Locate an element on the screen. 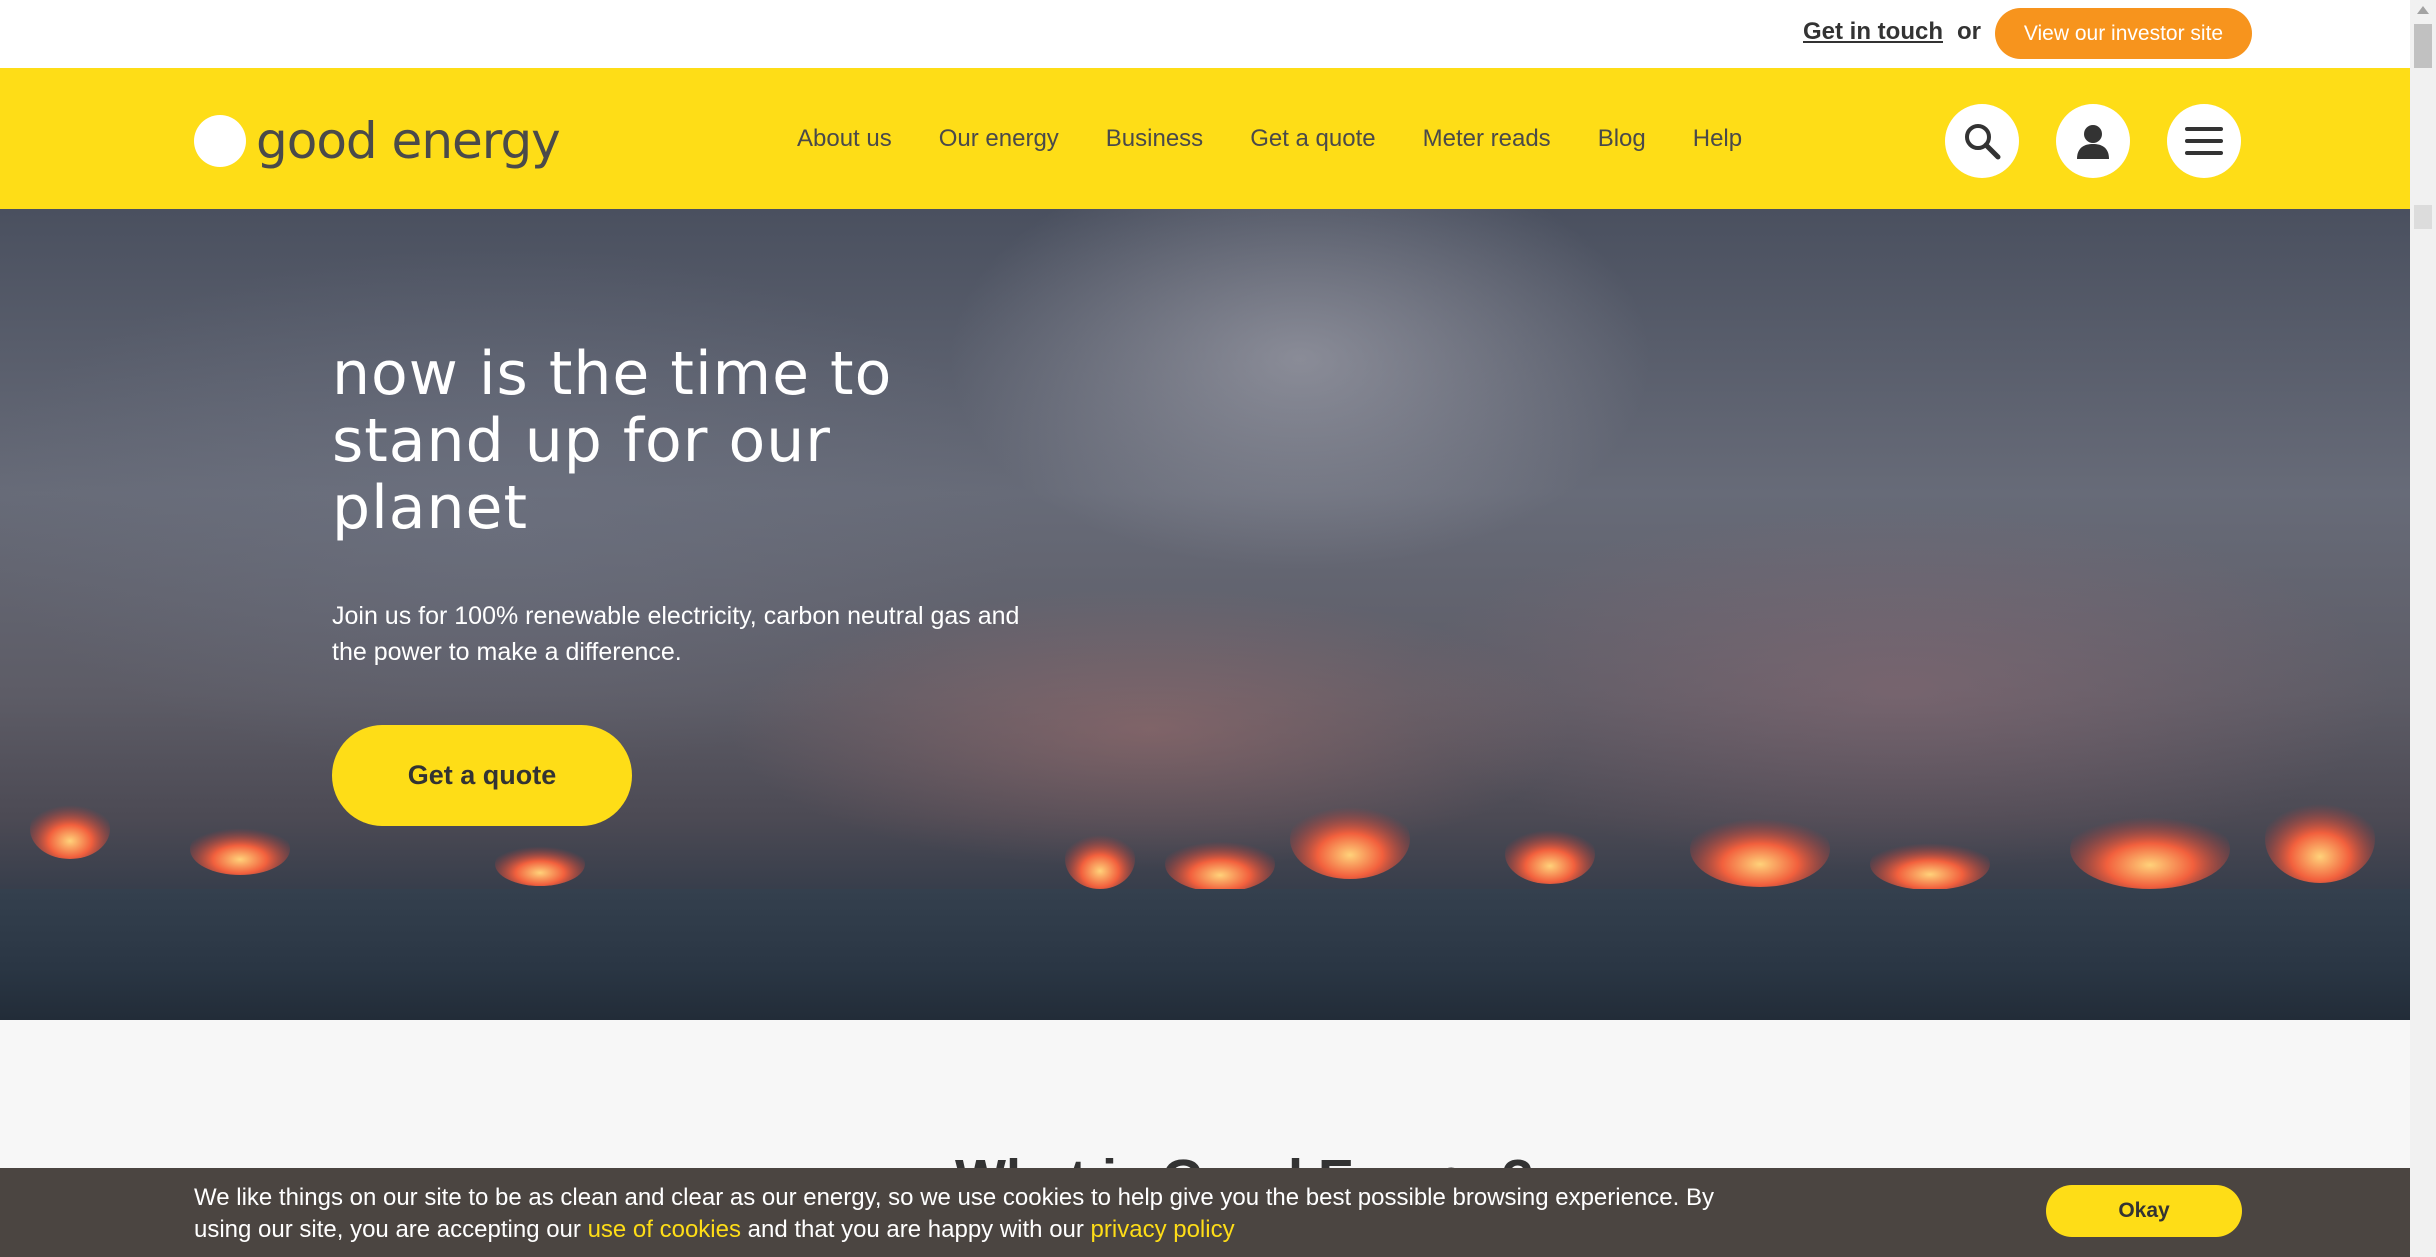 The image size is (2436, 1257). scorched-ground-image is located at coordinates (1205, 954).